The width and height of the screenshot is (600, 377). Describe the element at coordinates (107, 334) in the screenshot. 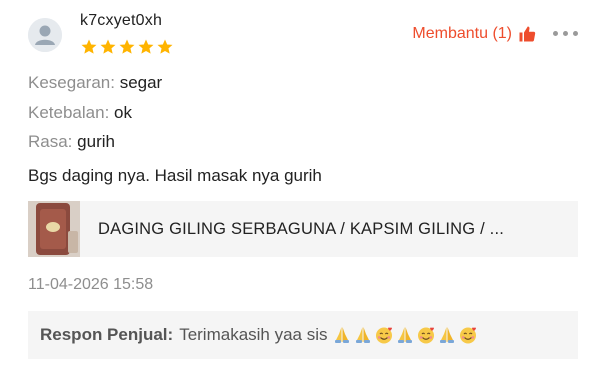

I see `seller-response-label: Respon Penjual:` at that location.